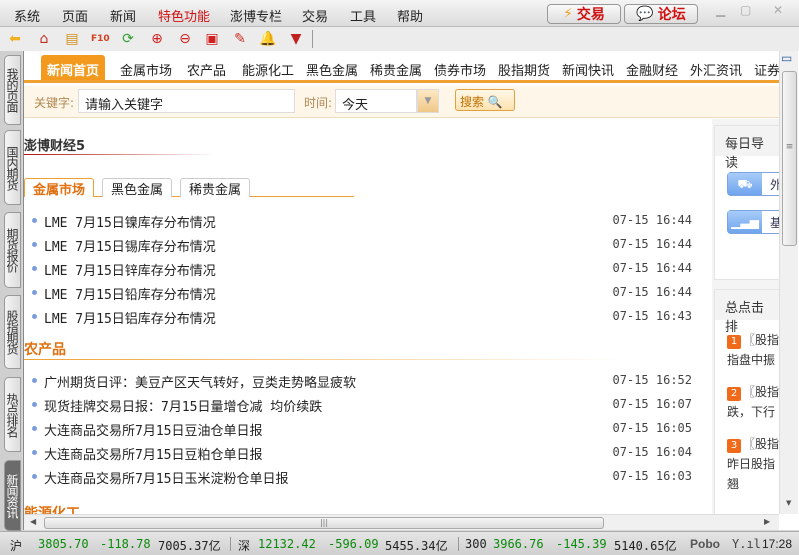 This screenshot has width=799, height=555. I want to click on nav-tab-flash: 新闻快讯, so click(588, 69).